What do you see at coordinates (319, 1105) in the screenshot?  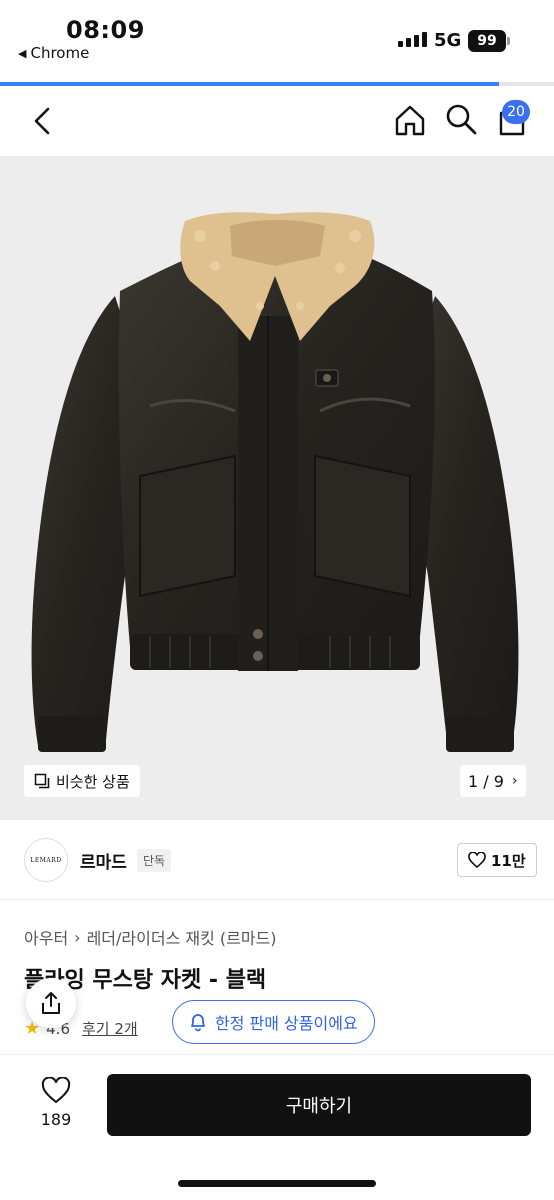 I see `buy-button: 구매하기` at bounding box center [319, 1105].